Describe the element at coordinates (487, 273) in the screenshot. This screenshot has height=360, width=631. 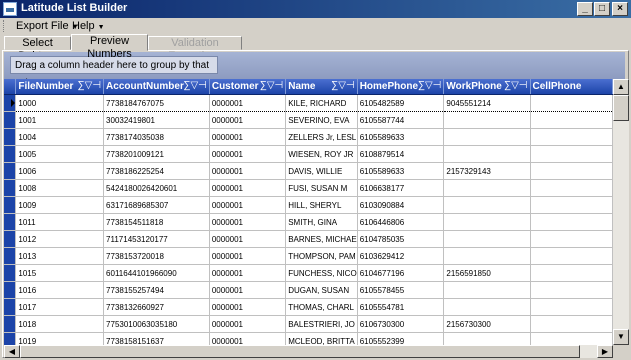
I see `cell-workphone: 2156591850` at that location.